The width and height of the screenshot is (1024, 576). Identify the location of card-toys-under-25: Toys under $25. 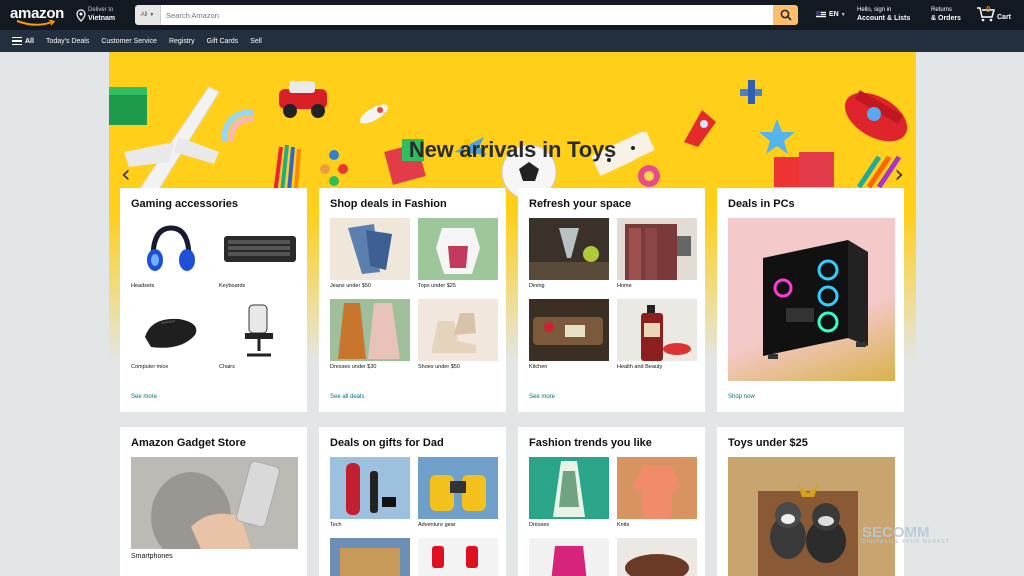
(810, 501).